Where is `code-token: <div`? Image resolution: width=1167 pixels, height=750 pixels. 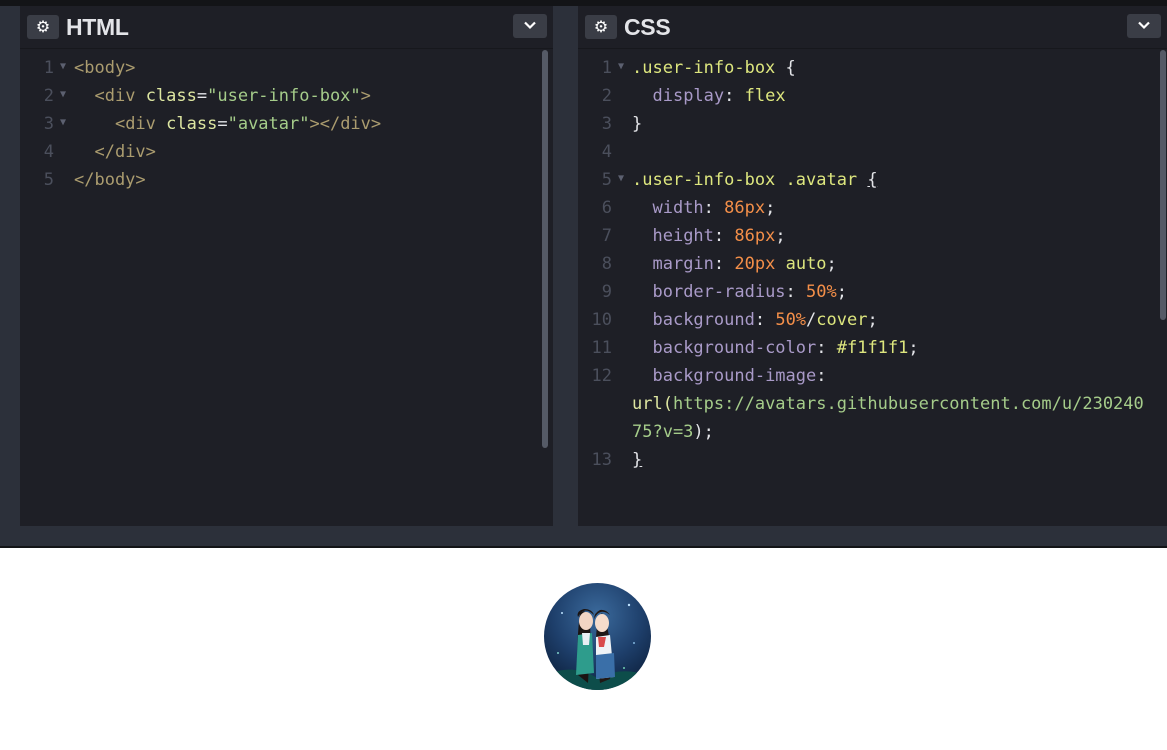 code-token: <div is located at coordinates (115, 96).